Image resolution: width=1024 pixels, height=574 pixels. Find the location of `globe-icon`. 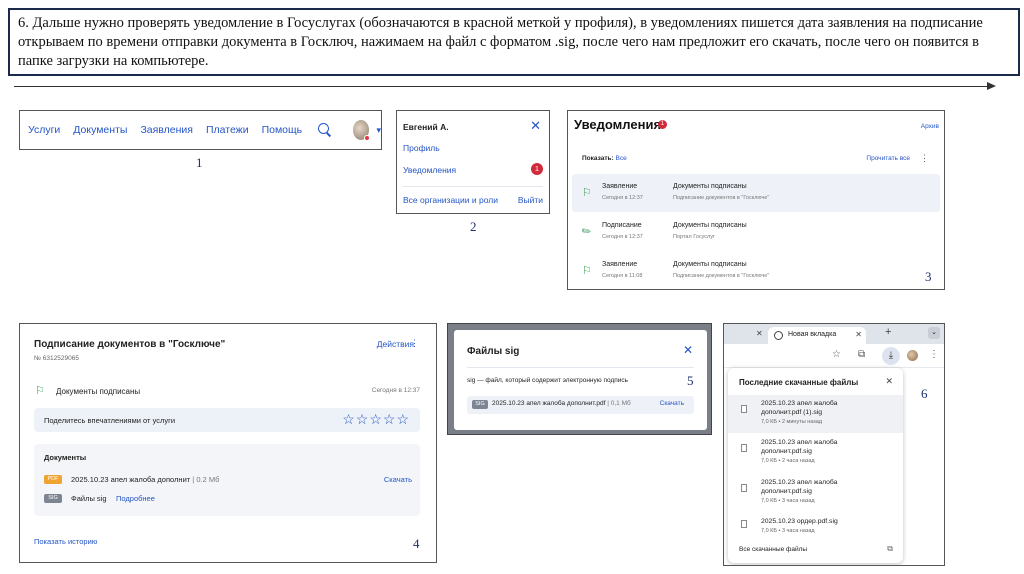

globe-icon is located at coordinates (778, 335).